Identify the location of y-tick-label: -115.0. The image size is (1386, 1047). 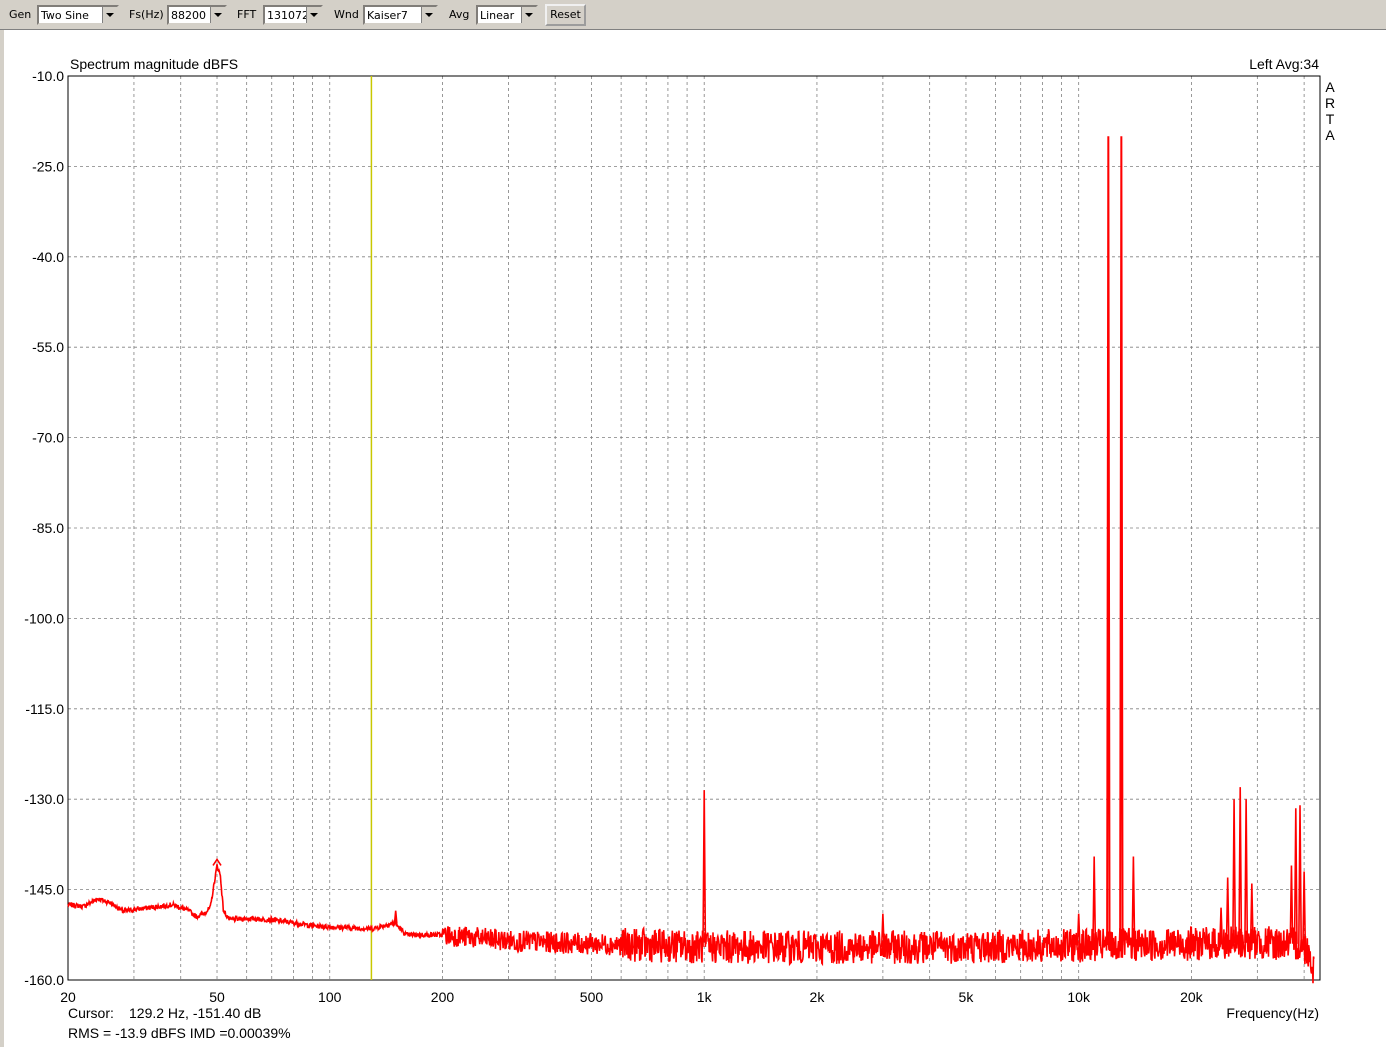
(44, 709).